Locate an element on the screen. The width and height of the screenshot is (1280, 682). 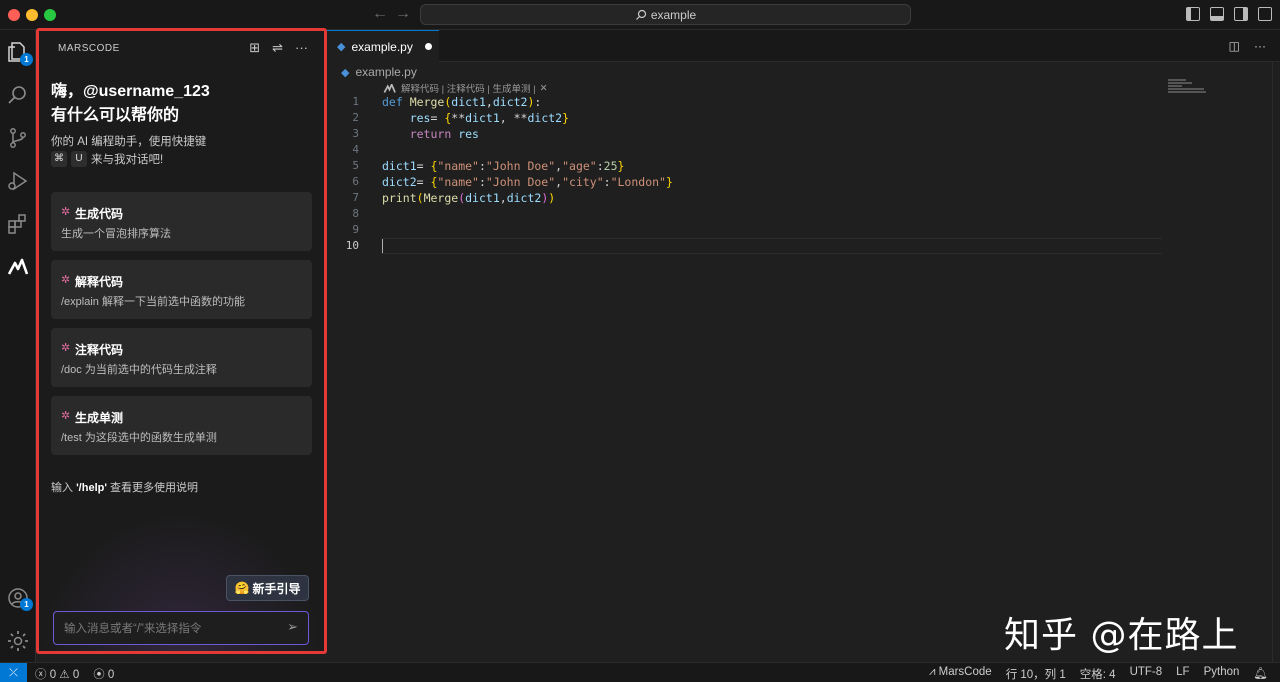
code-line: 5 dict1= {"name":"John Doe","age":25} is located at coordinates (747, 166).